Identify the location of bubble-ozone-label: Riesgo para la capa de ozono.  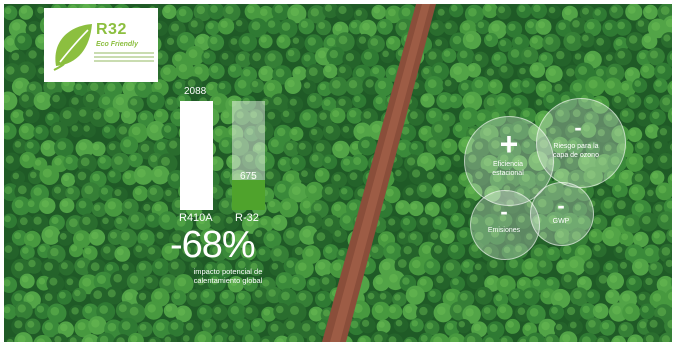
(576, 151).